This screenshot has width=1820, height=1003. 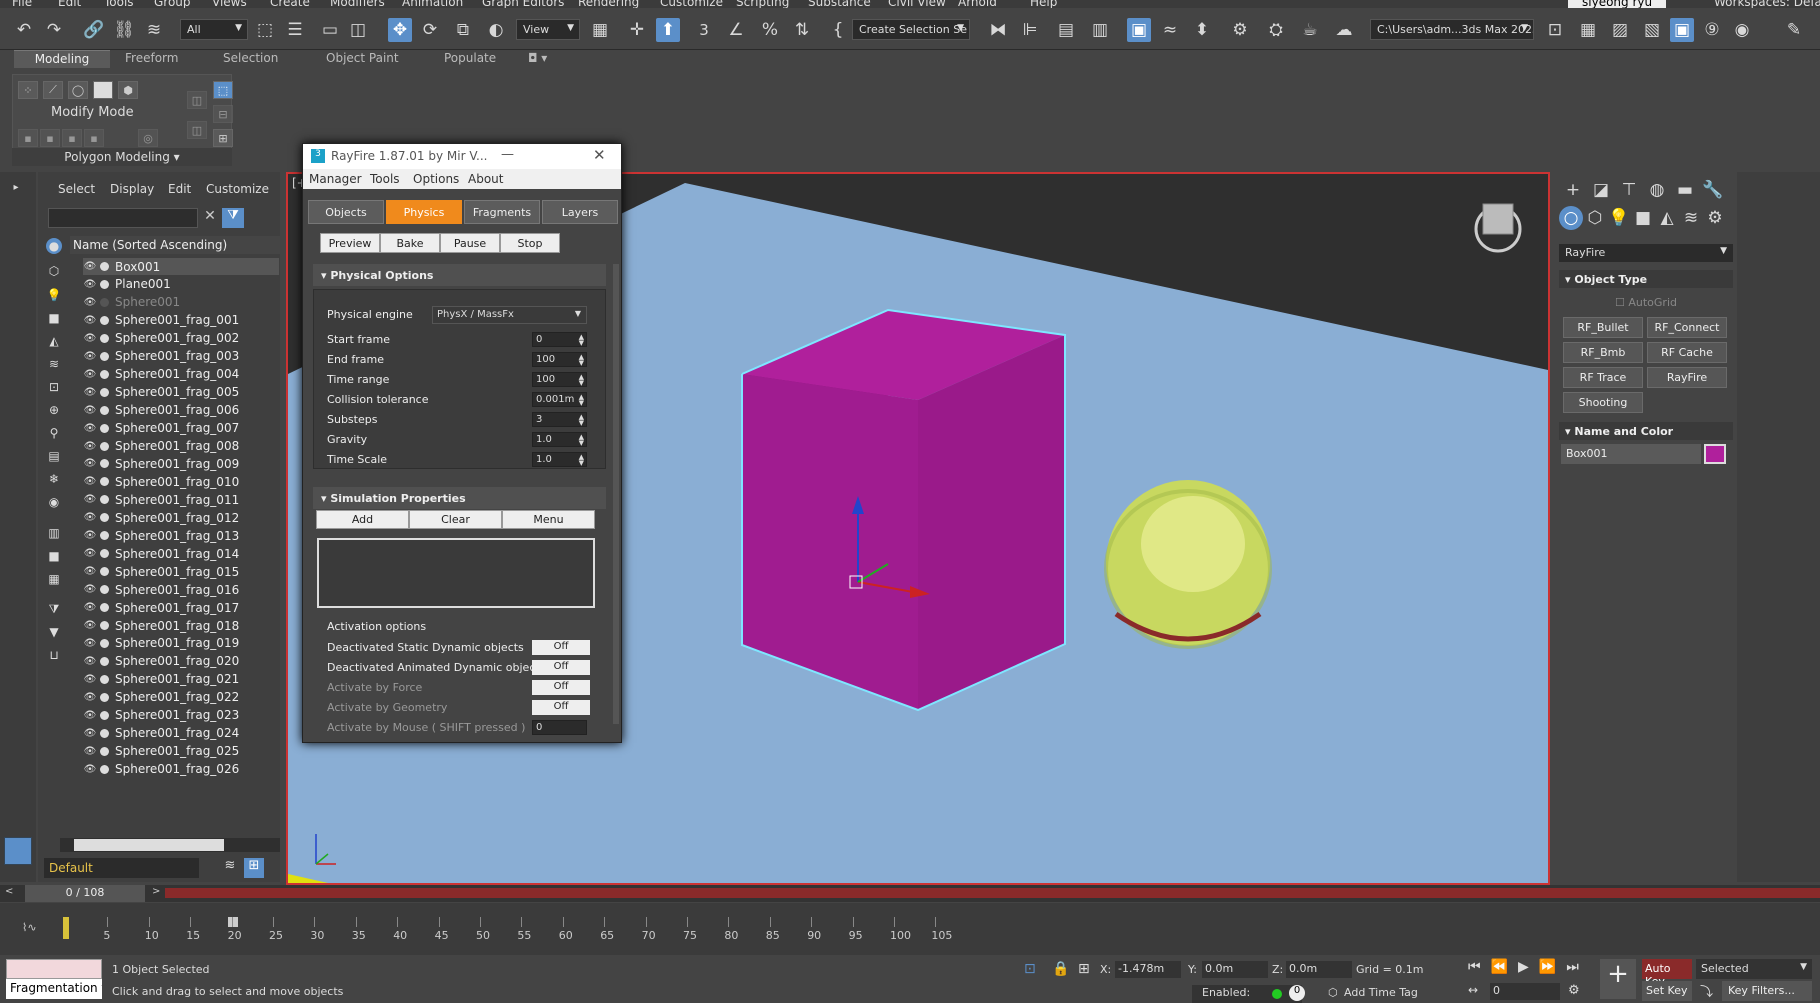 What do you see at coordinates (1618, 979) in the screenshot?
I see `set-key-big-icon: +` at bounding box center [1618, 979].